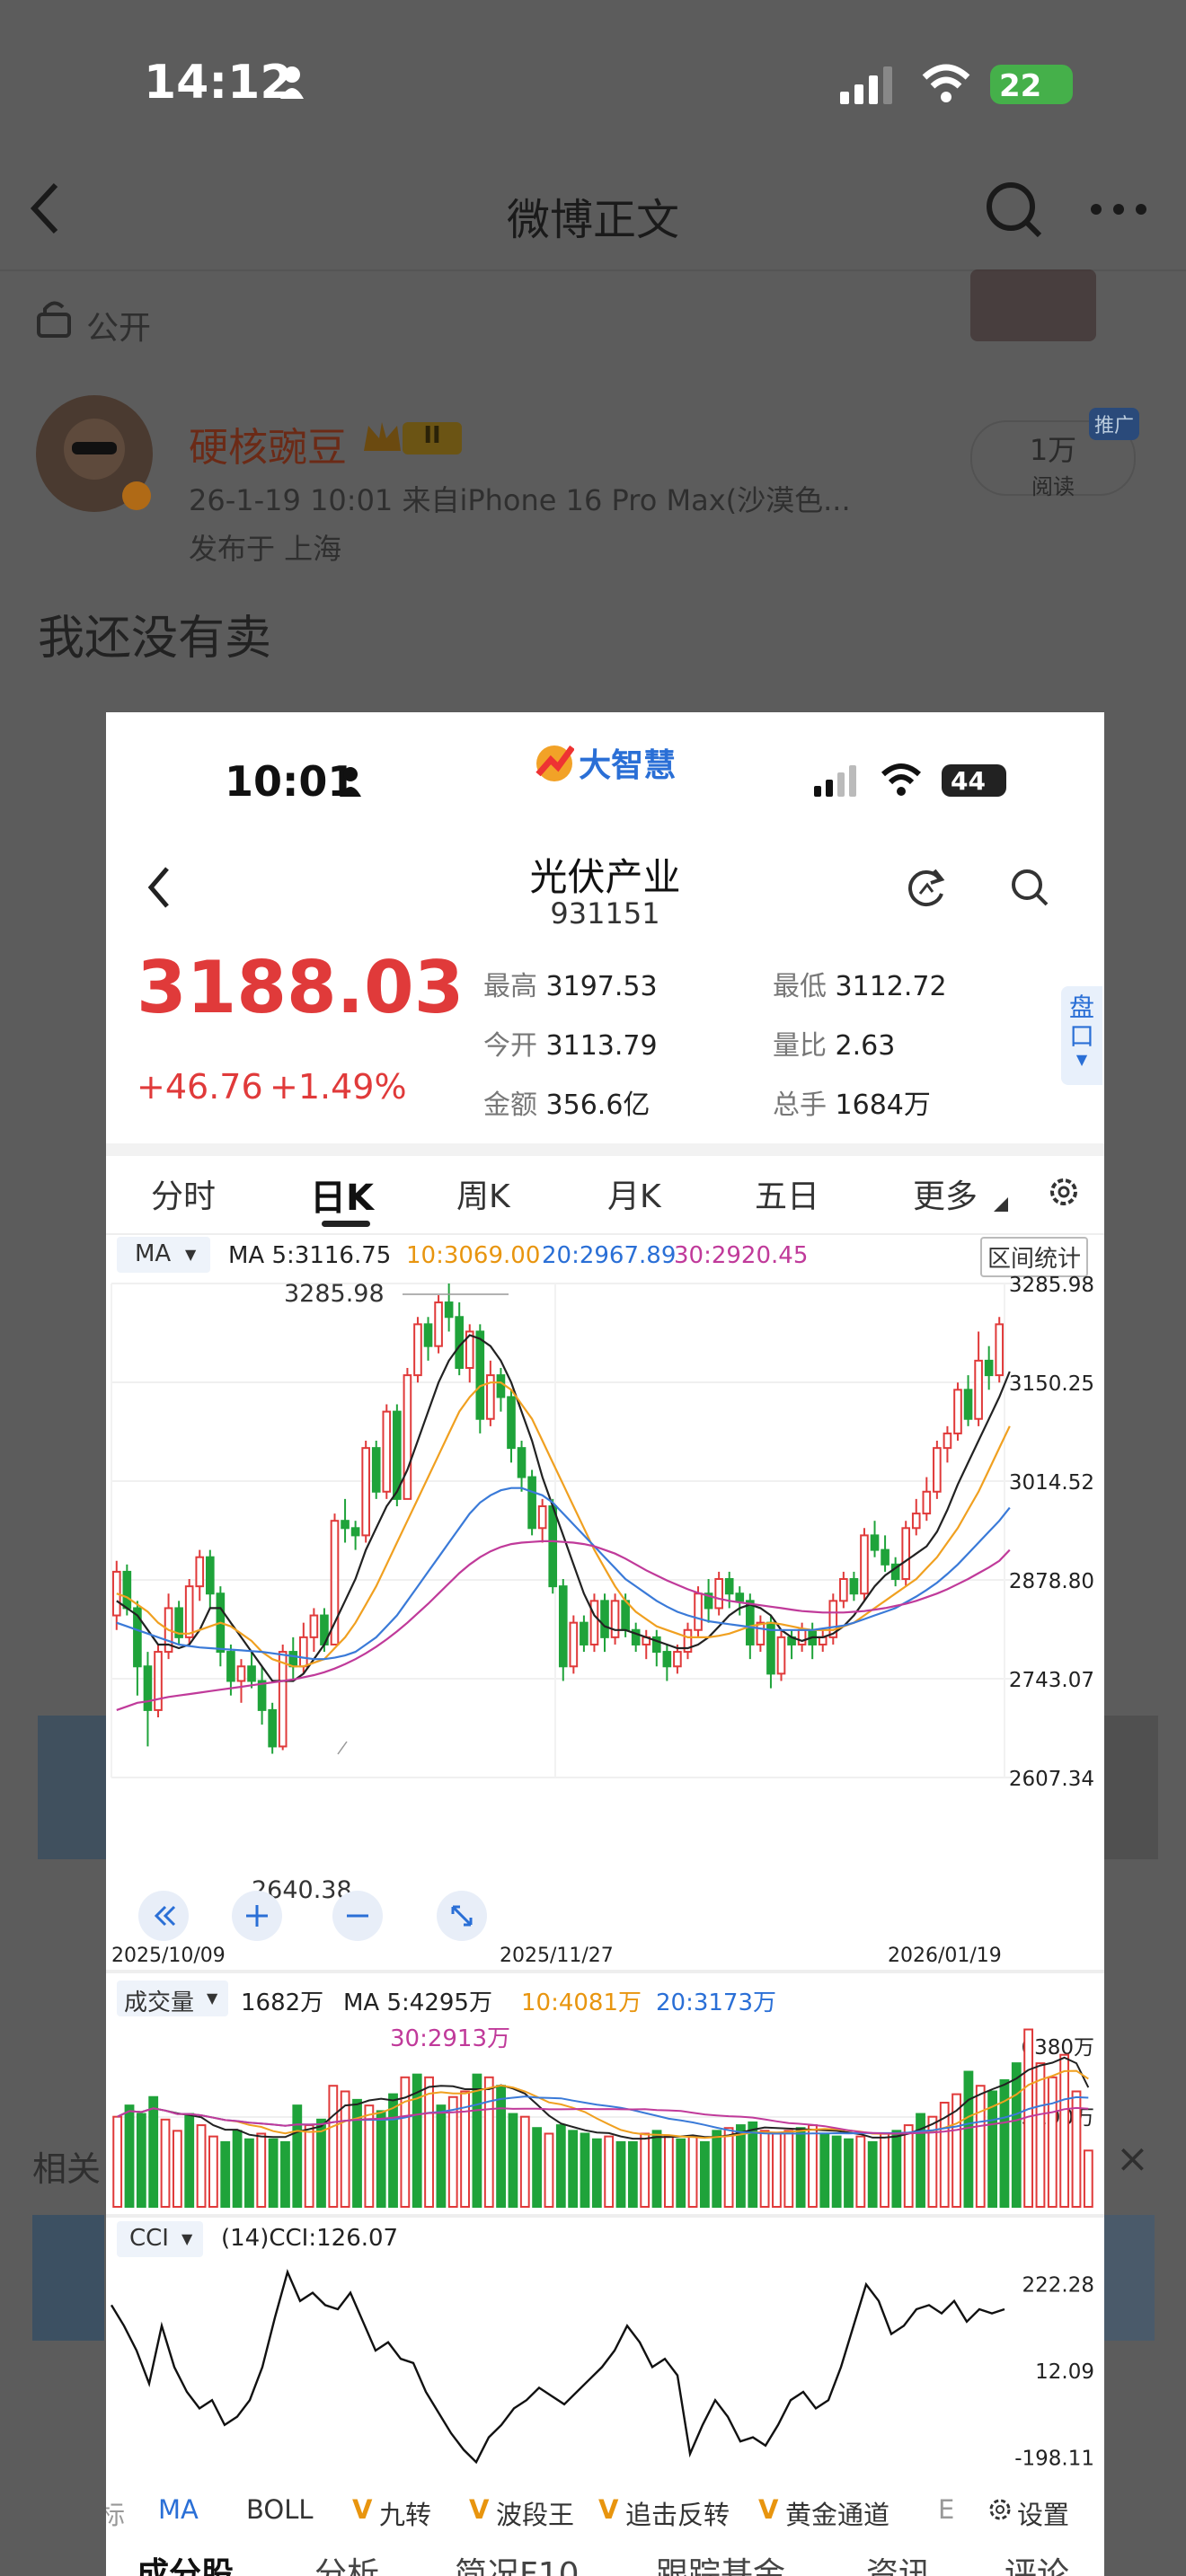  Describe the element at coordinates (268, 443) in the screenshot. I see `author-name: 硬核豌豆` at that location.